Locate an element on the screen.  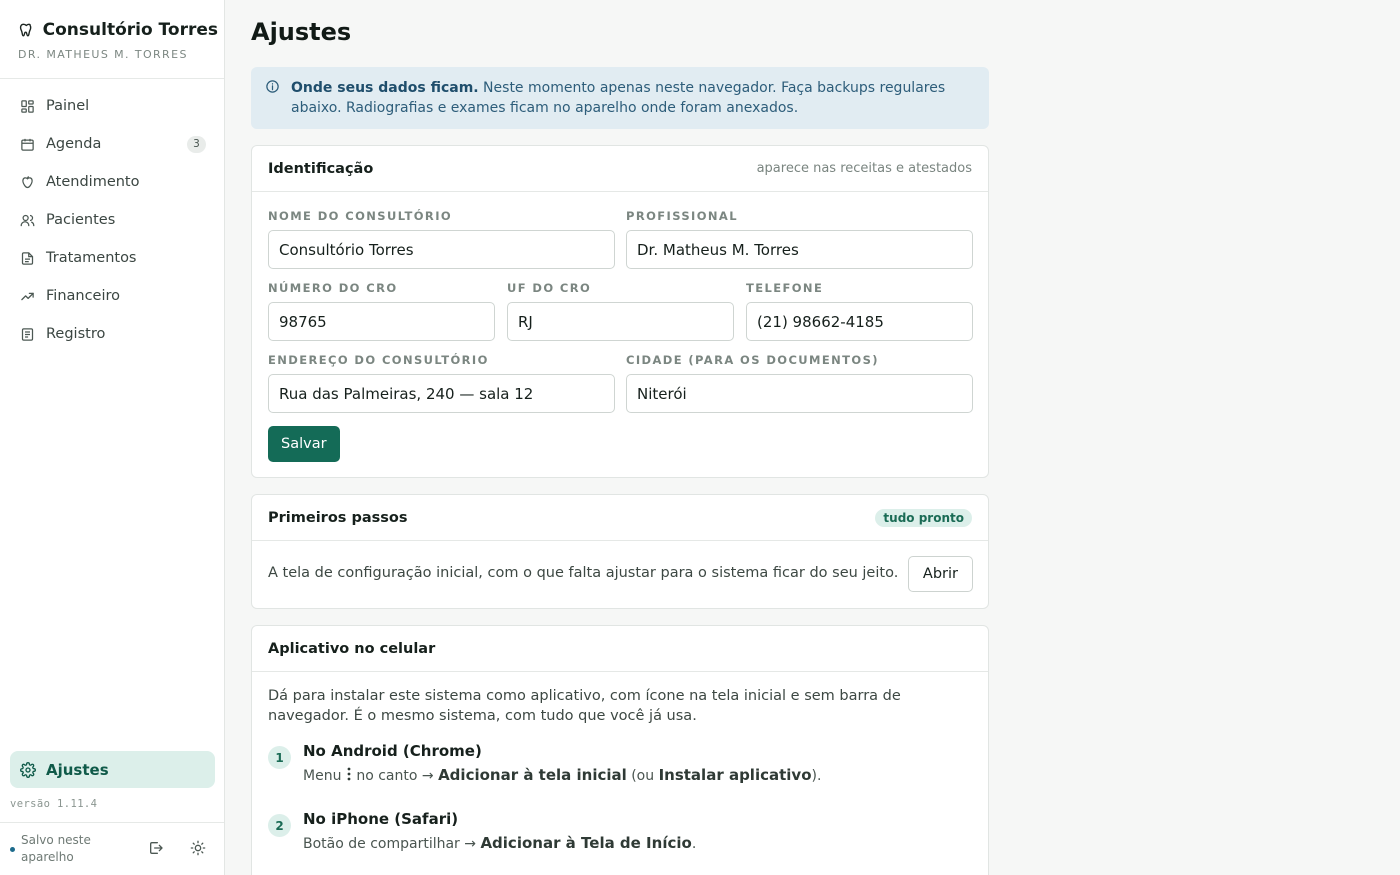
step-number: 1 is located at coordinates (279, 757).